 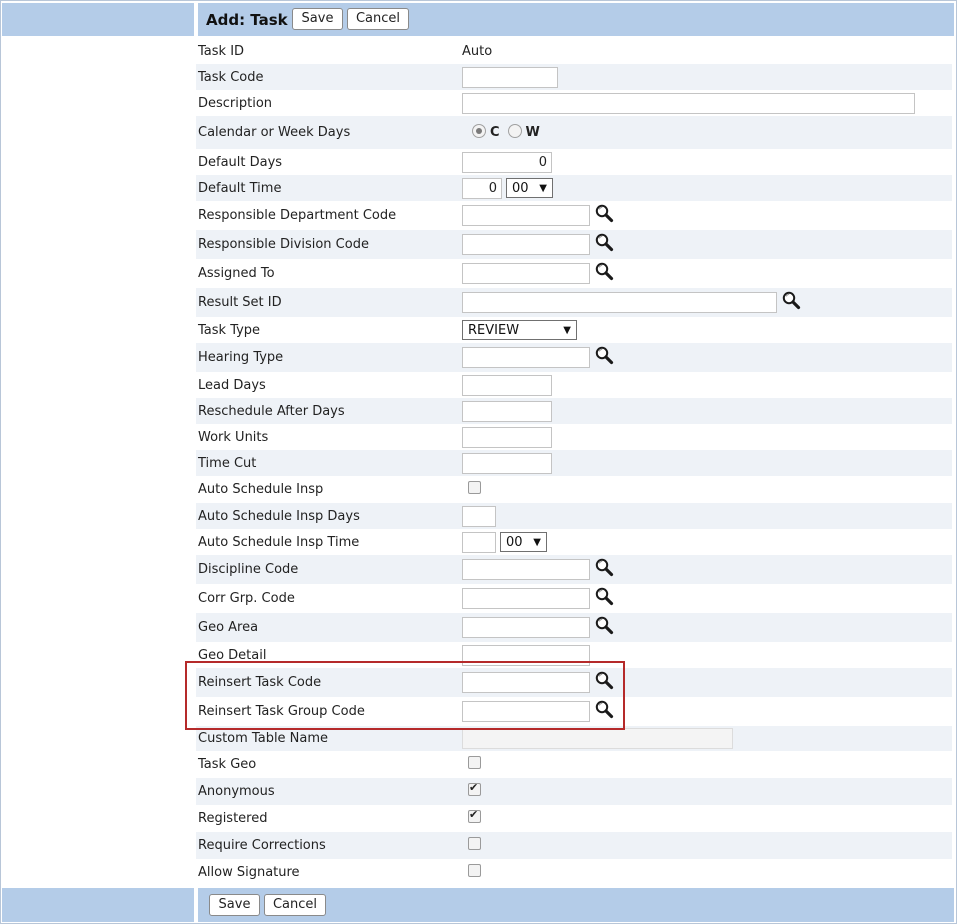 I want to click on row-responsible-division-code: Responsible Division Code, so click(x=574, y=244).